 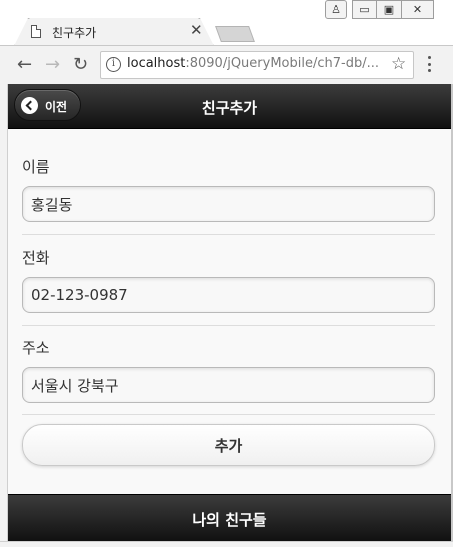 I want to click on bookmark-star-icon: ☆, so click(x=398, y=64).